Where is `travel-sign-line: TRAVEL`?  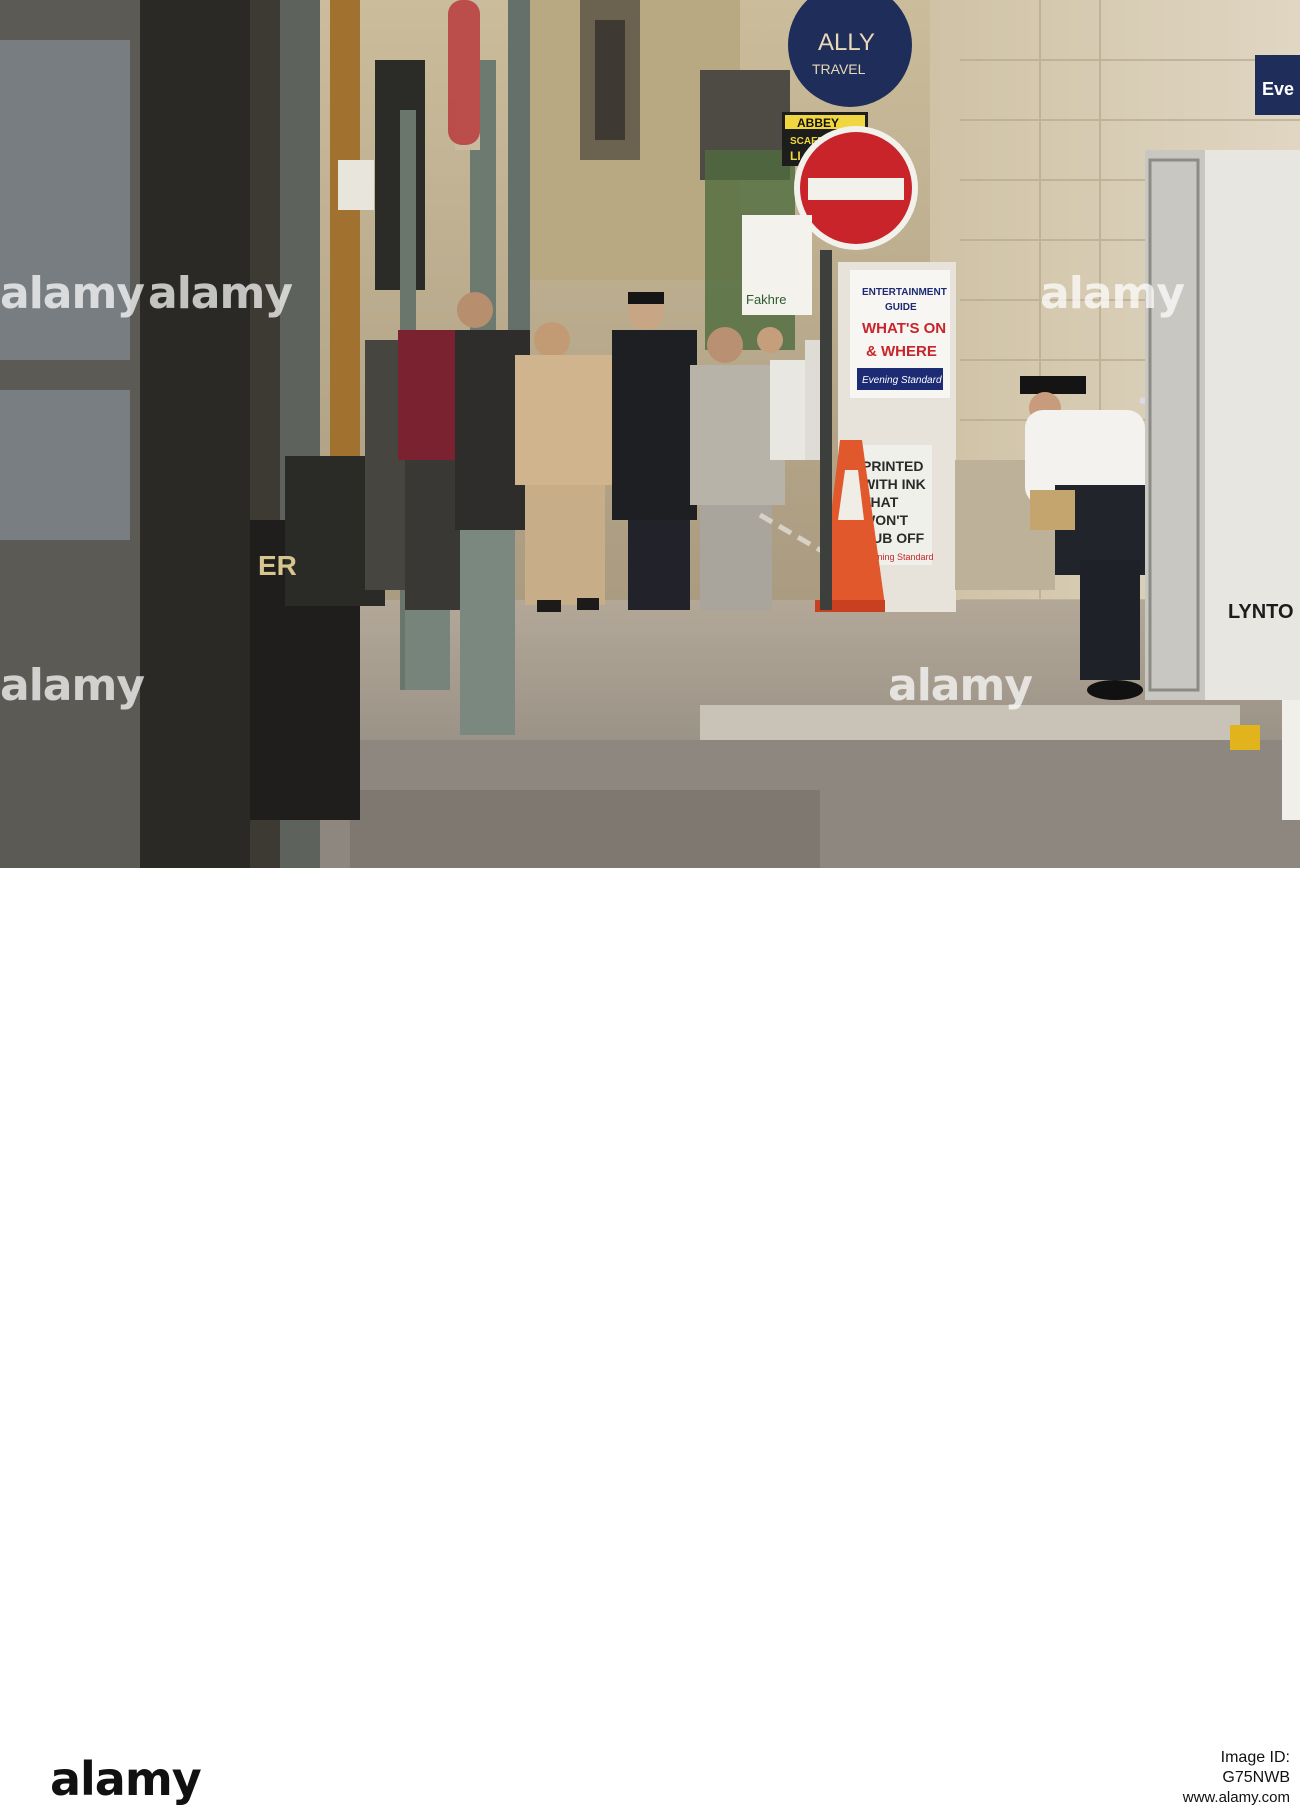 travel-sign-line: TRAVEL is located at coordinates (839, 69).